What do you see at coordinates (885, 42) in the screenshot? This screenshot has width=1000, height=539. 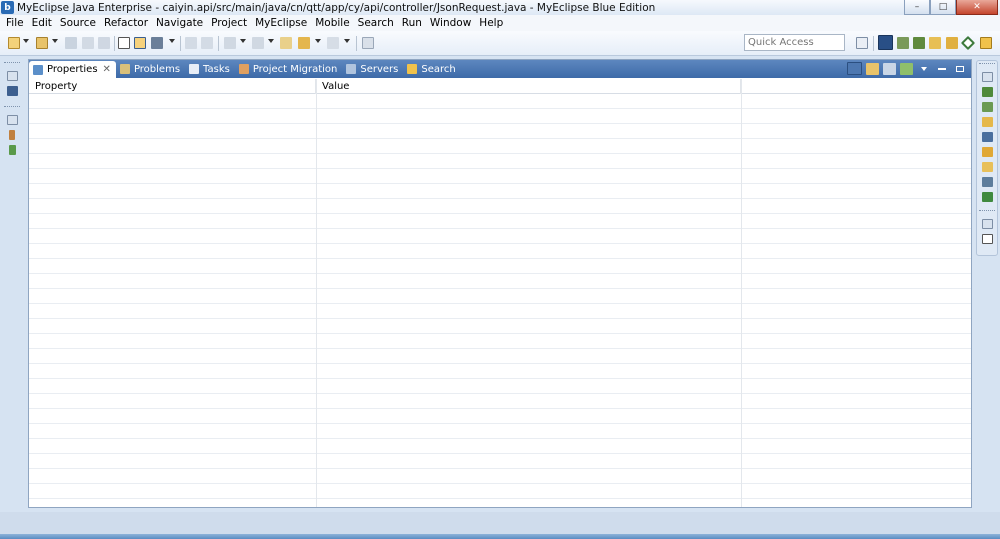 I see `java-perspective-icon` at bounding box center [885, 42].